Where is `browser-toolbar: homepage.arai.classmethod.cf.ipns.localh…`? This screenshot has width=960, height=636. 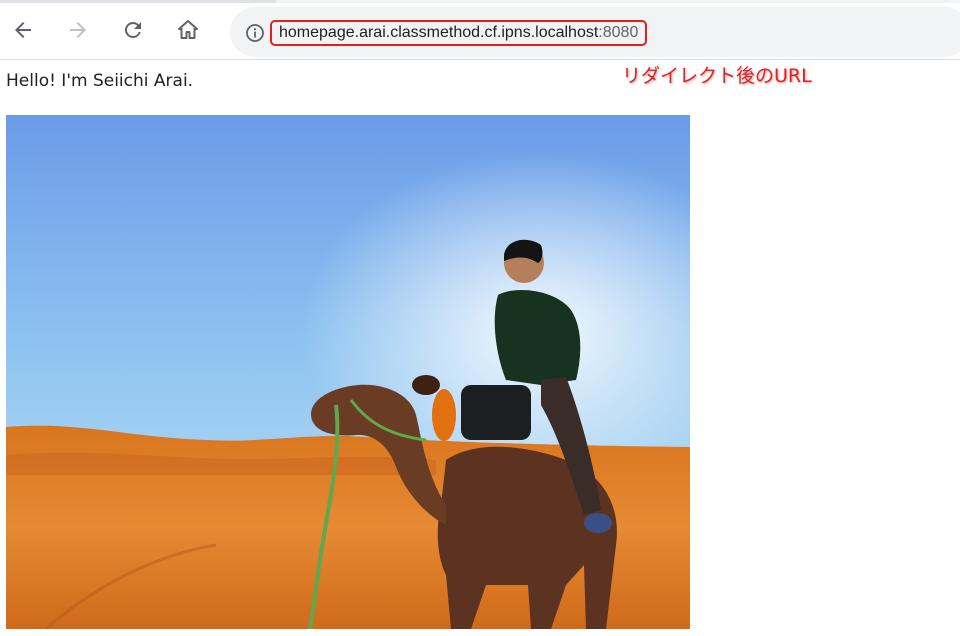
browser-toolbar: homepage.arai.classmethod.cf.ipns.localh… is located at coordinates (480, 31).